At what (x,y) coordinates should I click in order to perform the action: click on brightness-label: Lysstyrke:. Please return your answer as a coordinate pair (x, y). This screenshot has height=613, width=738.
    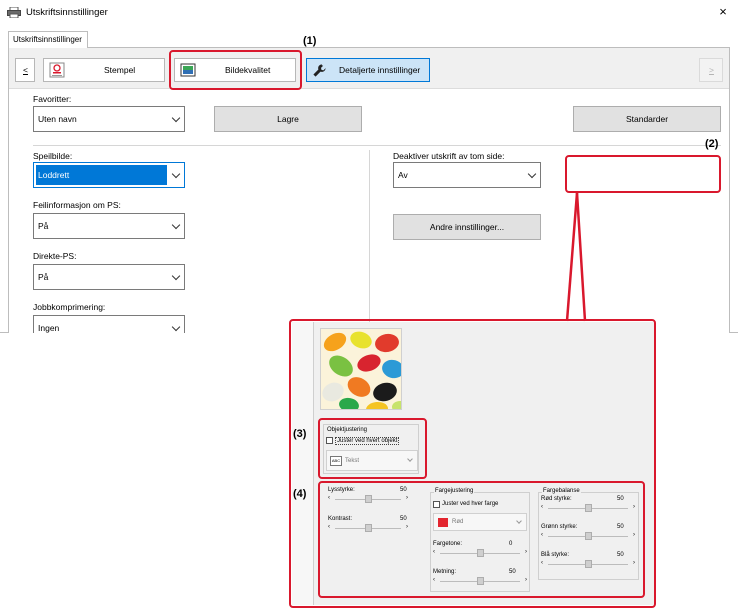
    Looking at the image, I should click on (341, 490).